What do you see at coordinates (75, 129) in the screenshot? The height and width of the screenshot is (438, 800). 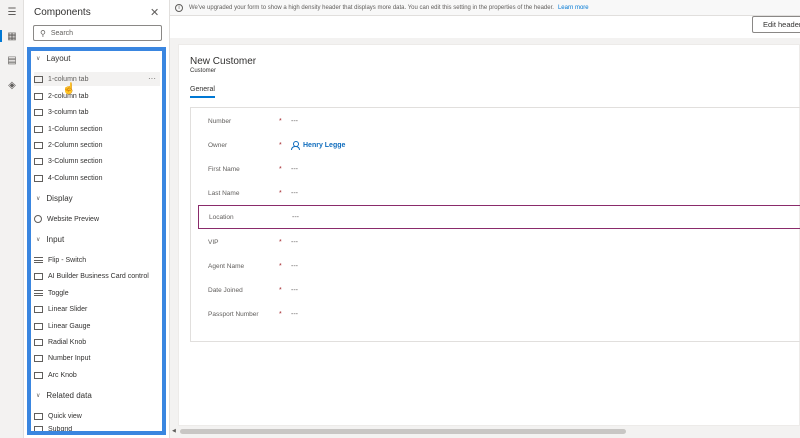 I see `component-label: 1-Column section` at bounding box center [75, 129].